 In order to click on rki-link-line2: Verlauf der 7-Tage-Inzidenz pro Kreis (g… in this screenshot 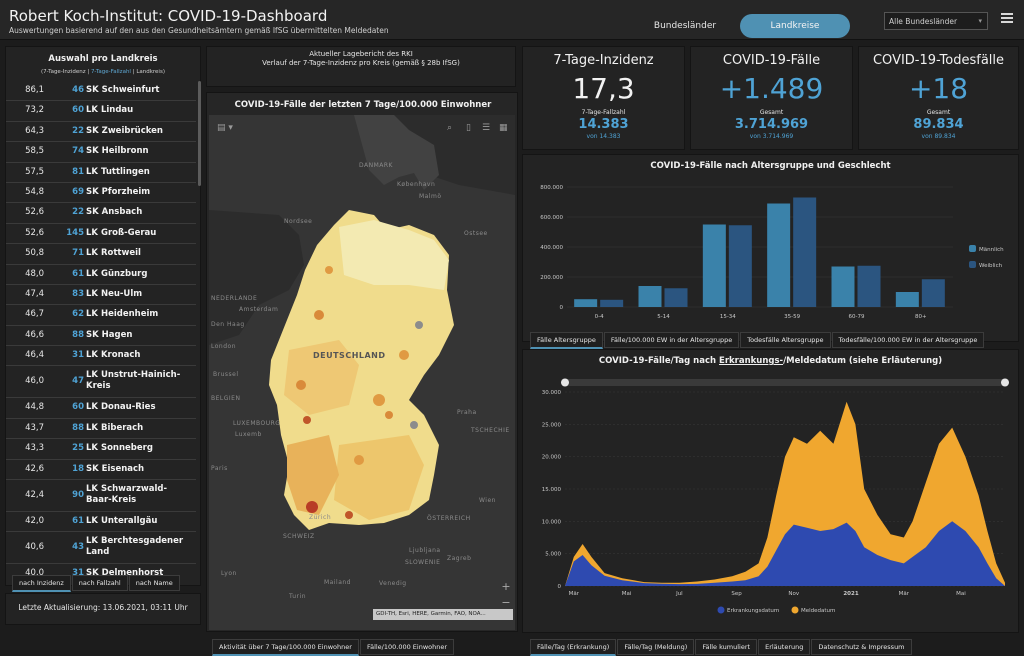, I will do `click(361, 63)`.